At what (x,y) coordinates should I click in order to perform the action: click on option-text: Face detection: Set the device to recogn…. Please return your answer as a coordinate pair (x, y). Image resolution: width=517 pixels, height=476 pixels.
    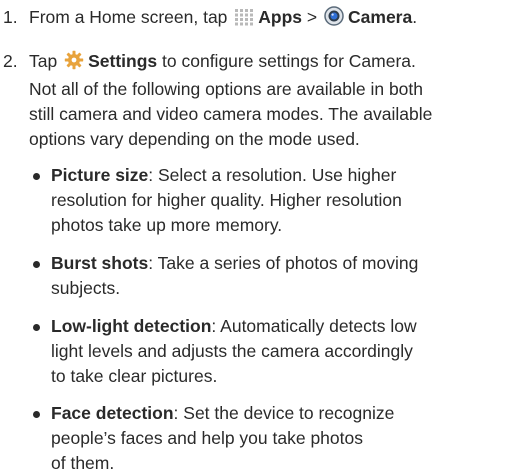
    Looking at the image, I should click on (282, 438).